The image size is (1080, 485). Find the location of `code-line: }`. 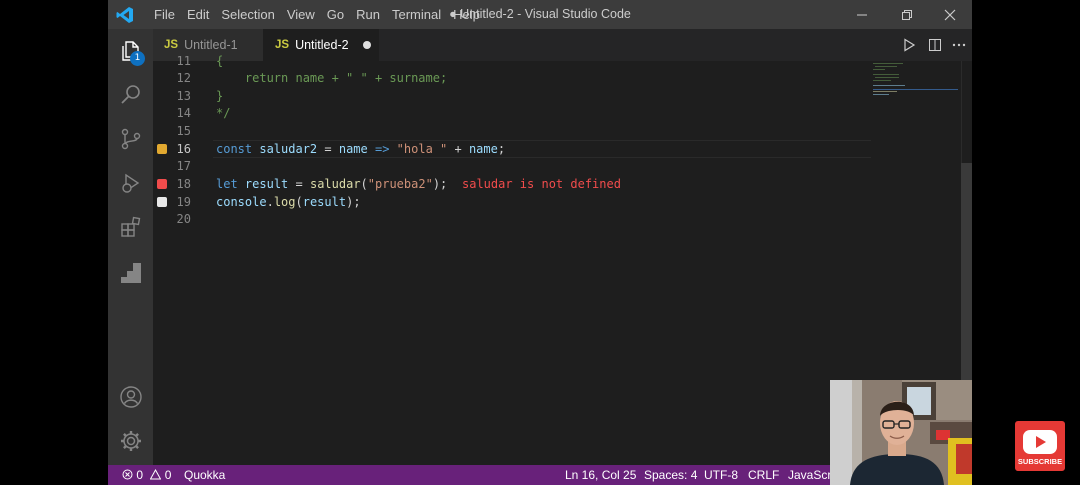

code-line: } is located at coordinates (220, 96).